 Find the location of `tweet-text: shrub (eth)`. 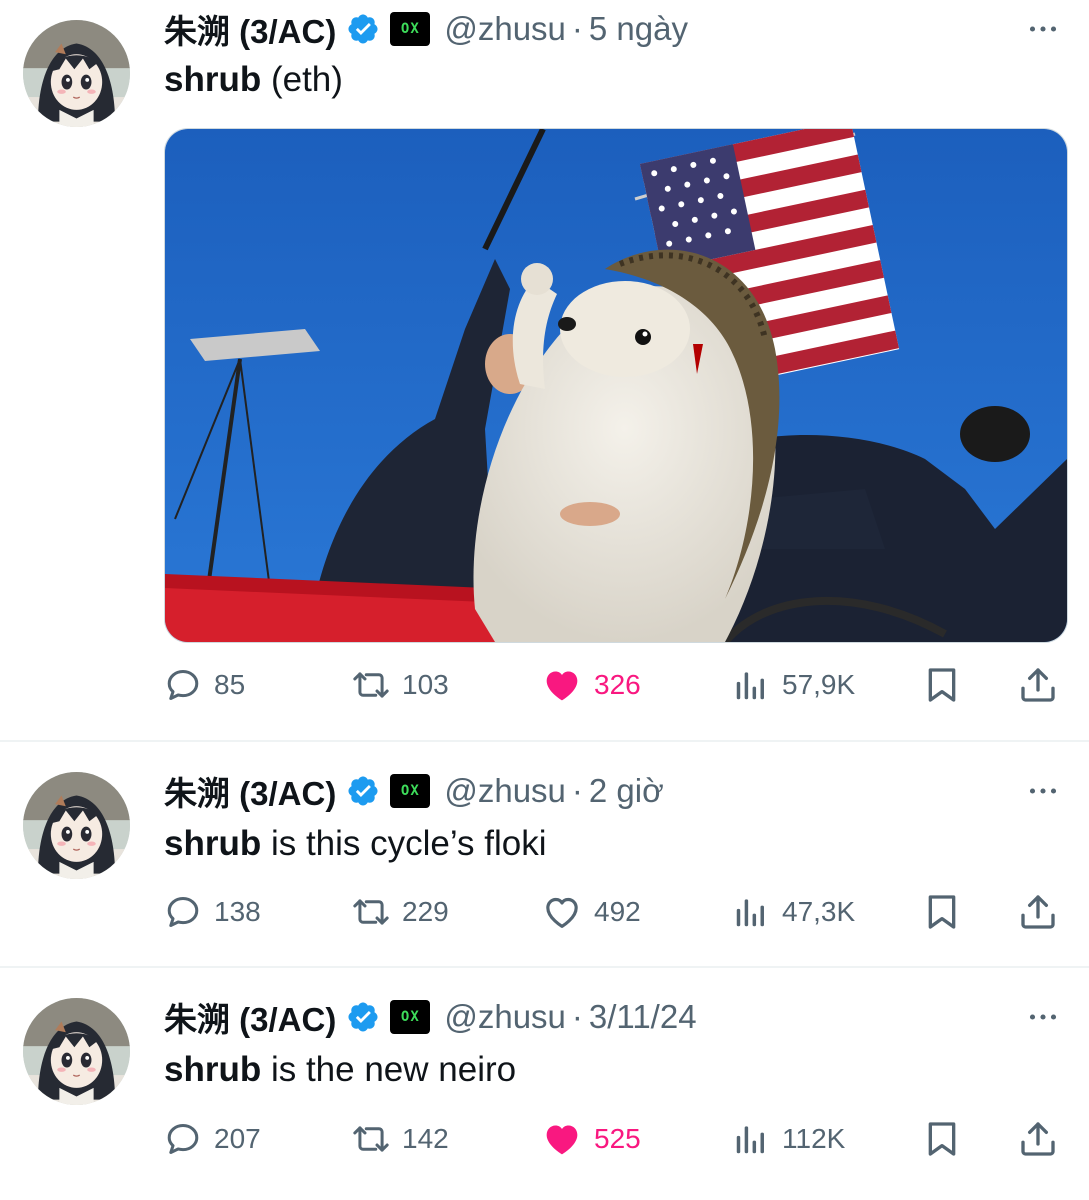

tweet-text: shrub (eth) is located at coordinates (253, 80).